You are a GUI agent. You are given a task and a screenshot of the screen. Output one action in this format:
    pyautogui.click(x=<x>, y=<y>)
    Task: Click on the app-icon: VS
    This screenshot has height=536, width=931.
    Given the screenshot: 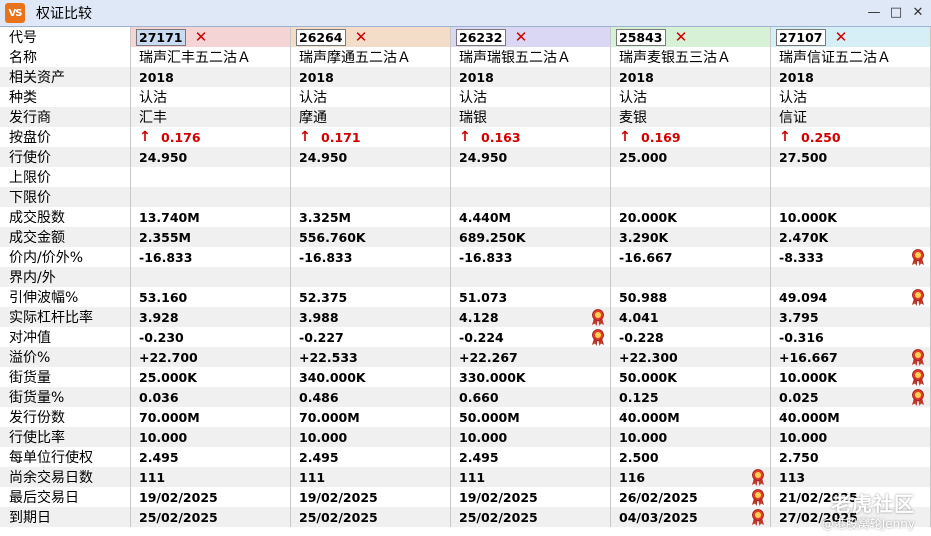 What is the action you would take?
    pyautogui.click(x=15, y=13)
    